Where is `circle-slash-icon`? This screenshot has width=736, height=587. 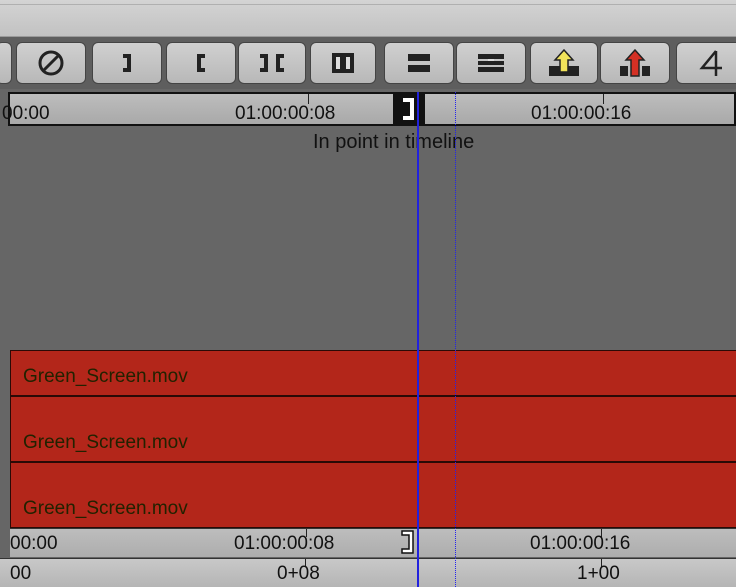
circle-slash-icon is located at coordinates (51, 63).